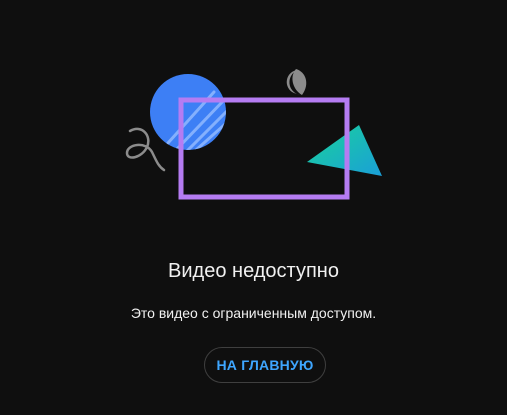  Describe the element at coordinates (253, 271) in the screenshot. I see `page-title: Видео недоступно` at that location.